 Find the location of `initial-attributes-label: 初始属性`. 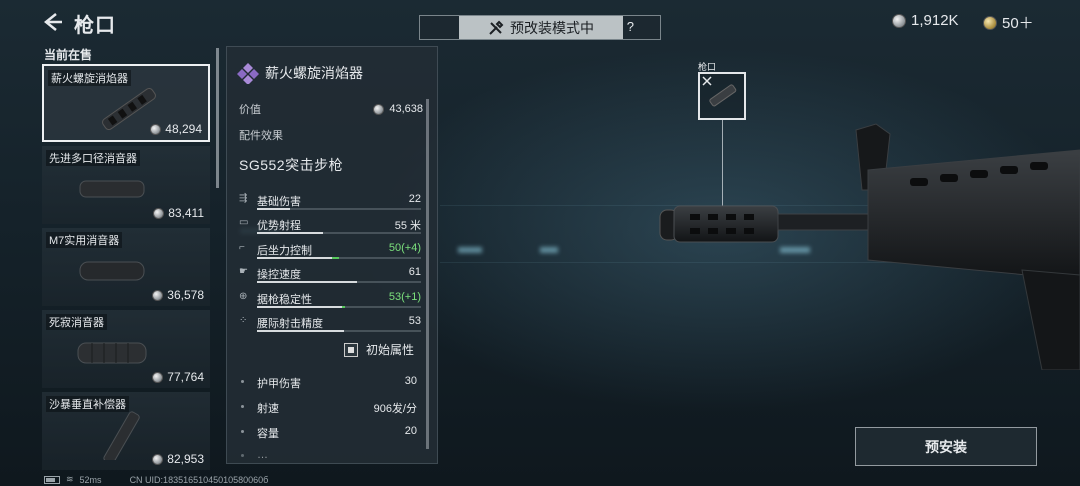

initial-attributes-label: 初始属性 is located at coordinates (390, 350).